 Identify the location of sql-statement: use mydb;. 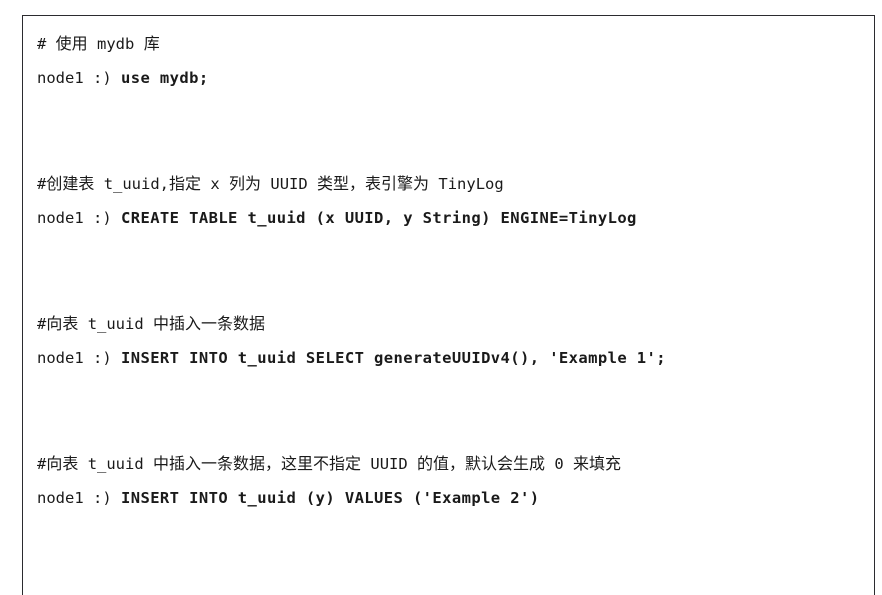
(165, 78).